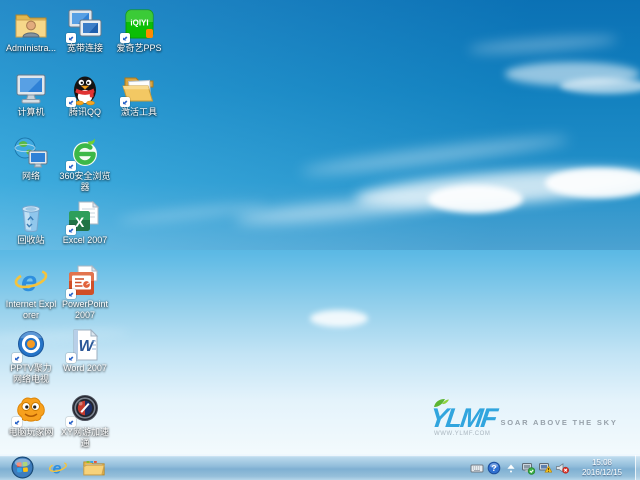 The width and height of the screenshot is (640, 480). I want to click on icon-label: 宽带连接, so click(84, 48).